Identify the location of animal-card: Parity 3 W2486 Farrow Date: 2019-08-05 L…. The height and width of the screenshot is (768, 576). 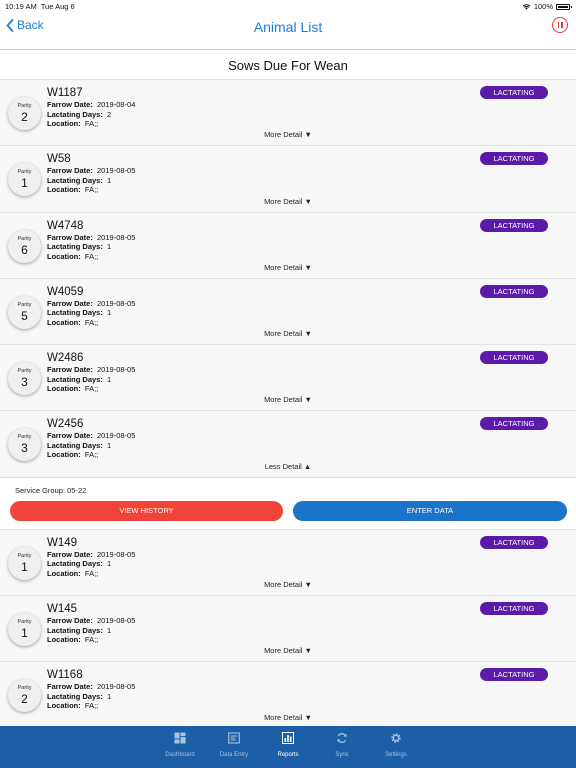
(288, 378).